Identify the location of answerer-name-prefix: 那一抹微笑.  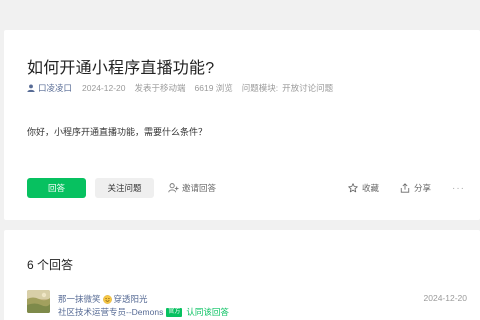
(79, 299).